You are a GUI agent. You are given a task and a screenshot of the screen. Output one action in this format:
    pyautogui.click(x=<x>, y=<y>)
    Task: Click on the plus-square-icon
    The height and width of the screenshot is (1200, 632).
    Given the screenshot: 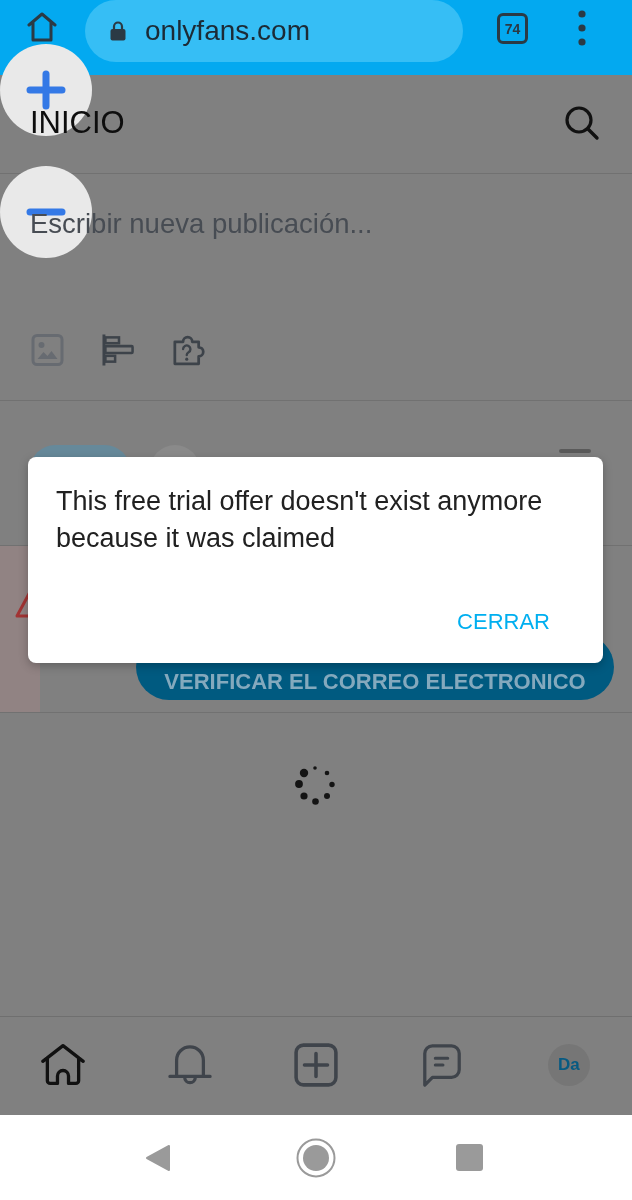 What is the action you would take?
    pyautogui.click(x=316, y=1065)
    